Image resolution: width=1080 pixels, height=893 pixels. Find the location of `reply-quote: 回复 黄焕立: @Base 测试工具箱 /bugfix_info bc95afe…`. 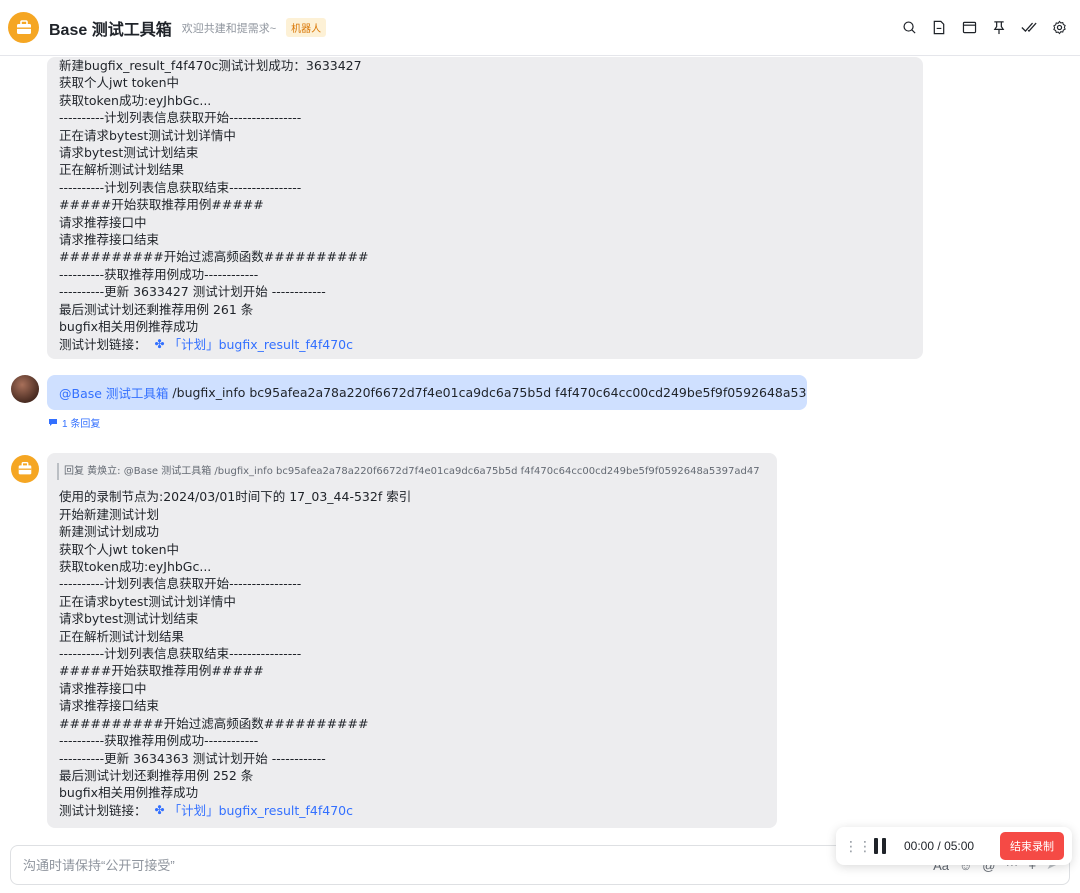

reply-quote: 回复 黄焕立: @Base 测试工具箱 /bugfix_info bc95afe… is located at coordinates (411, 472).